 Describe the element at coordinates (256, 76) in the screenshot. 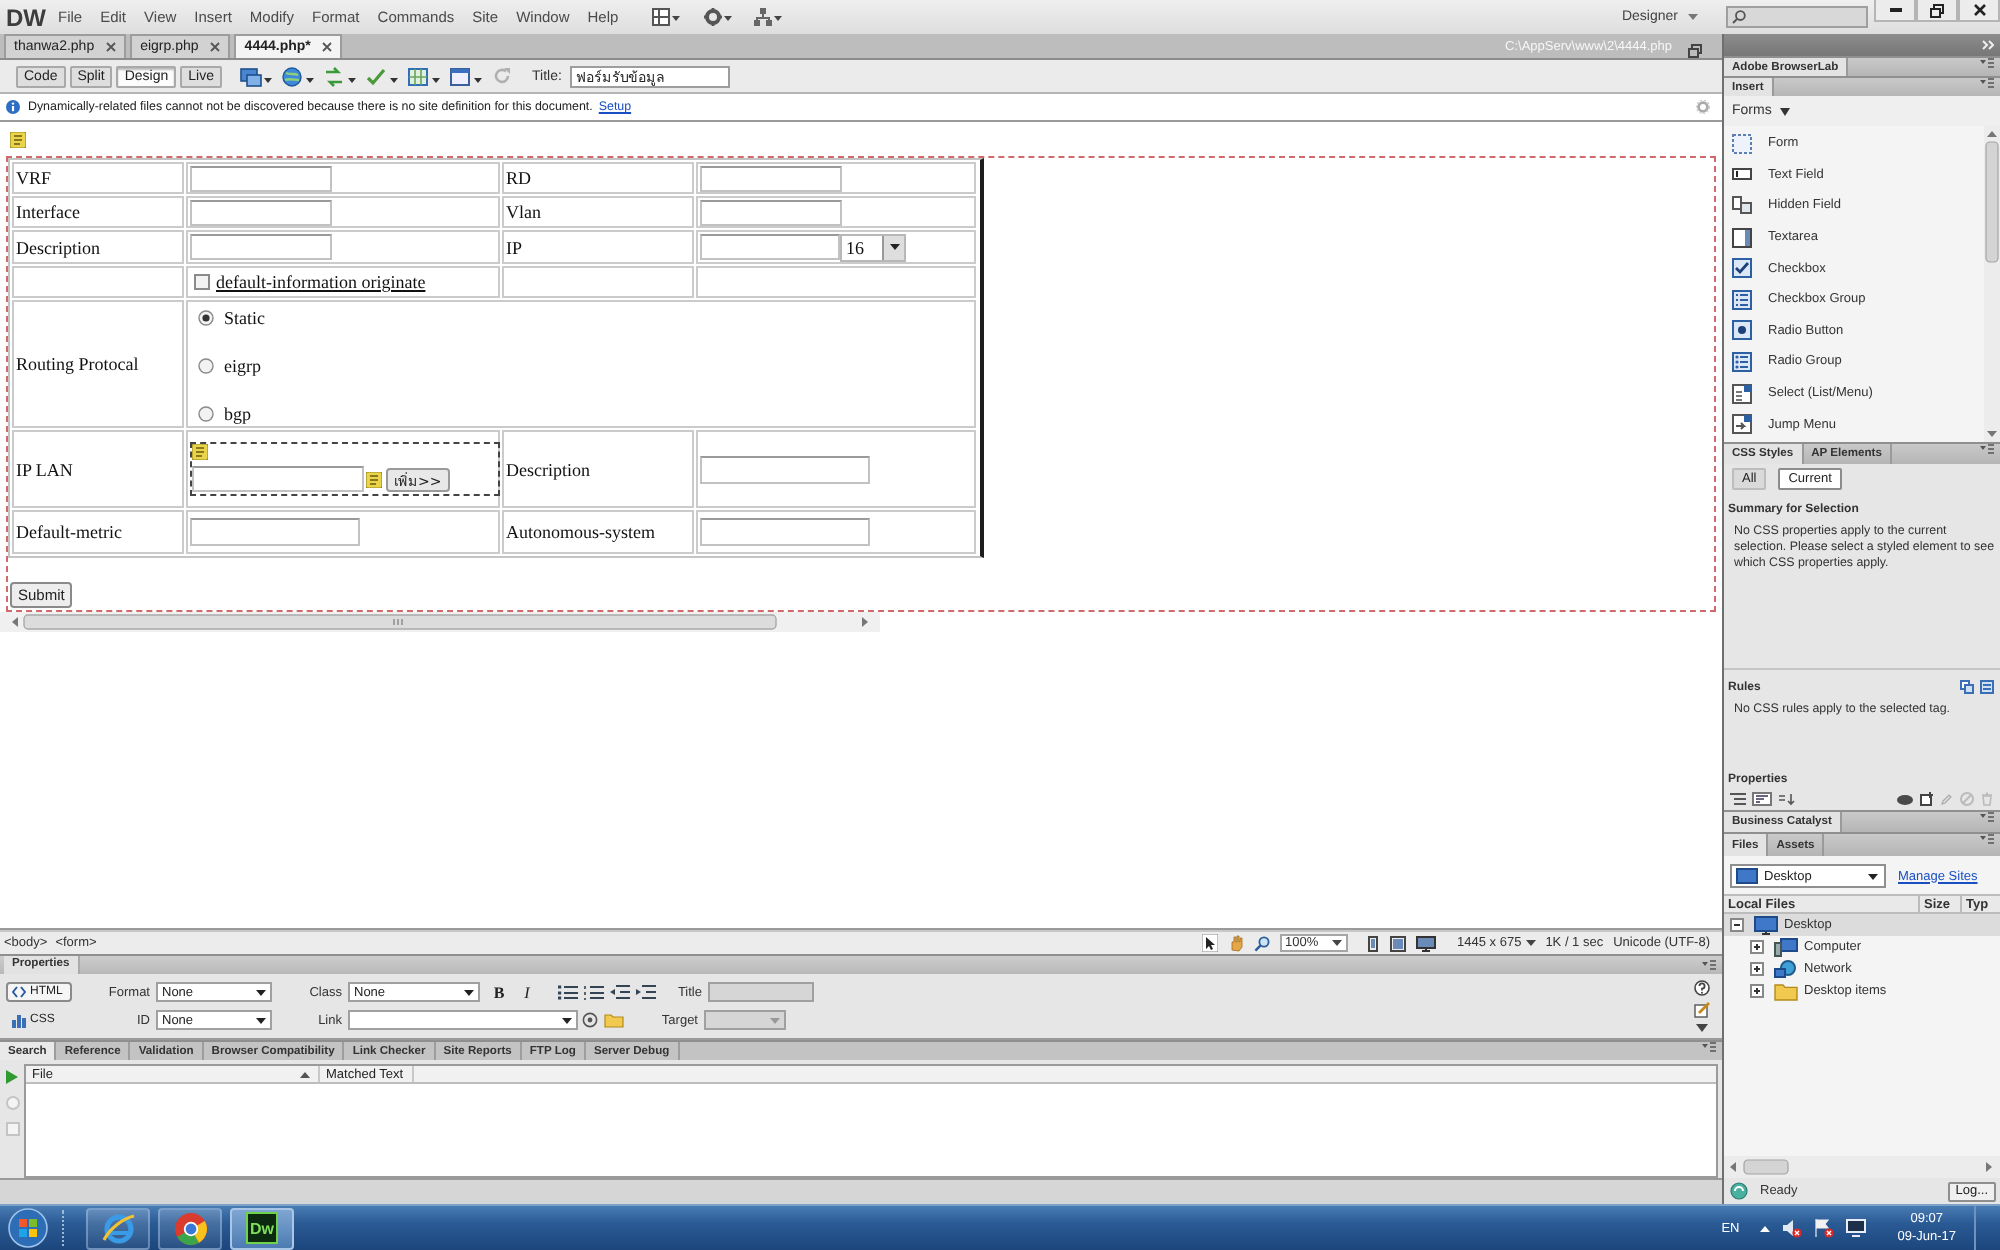

I see `monitors-icon` at that location.